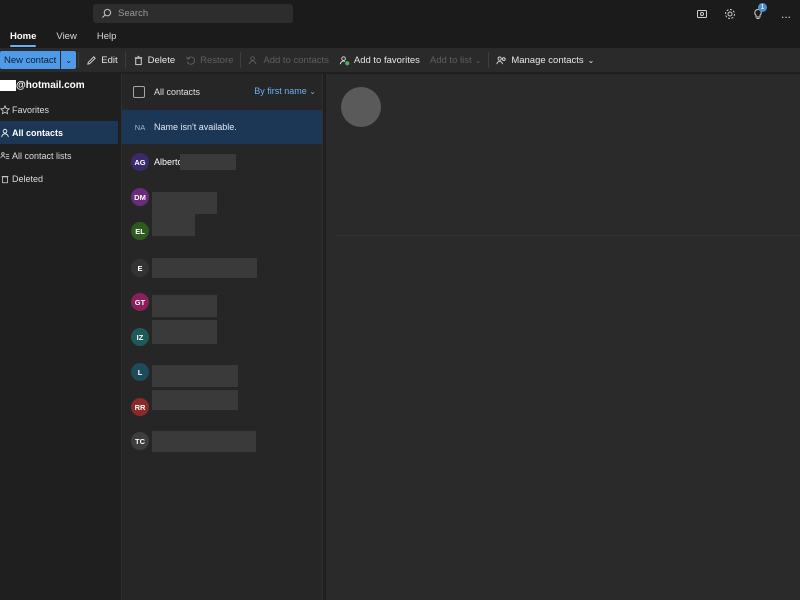 This screenshot has width=800, height=600. I want to click on list-item: E, so click(222, 268).